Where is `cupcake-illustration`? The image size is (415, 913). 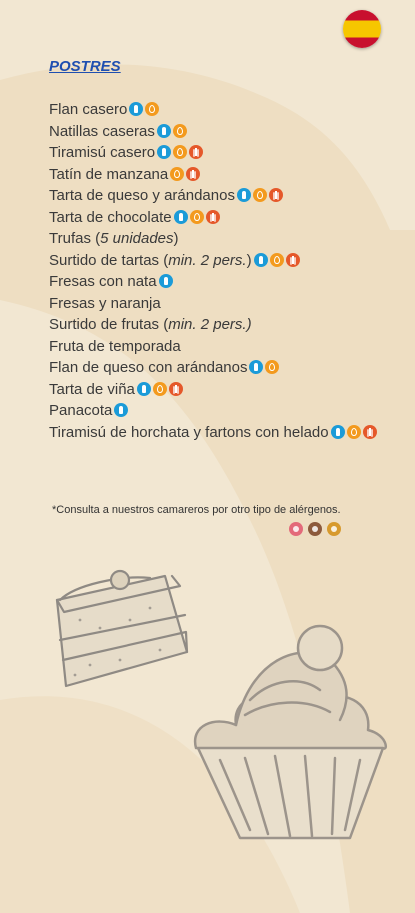 cupcake-illustration is located at coordinates (290, 732).